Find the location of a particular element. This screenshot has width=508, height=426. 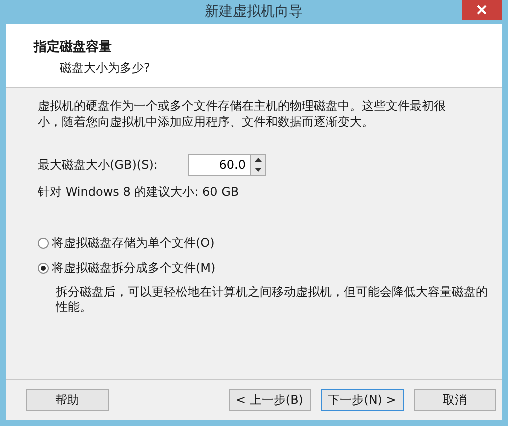

spin-up-button is located at coordinates (258, 160).